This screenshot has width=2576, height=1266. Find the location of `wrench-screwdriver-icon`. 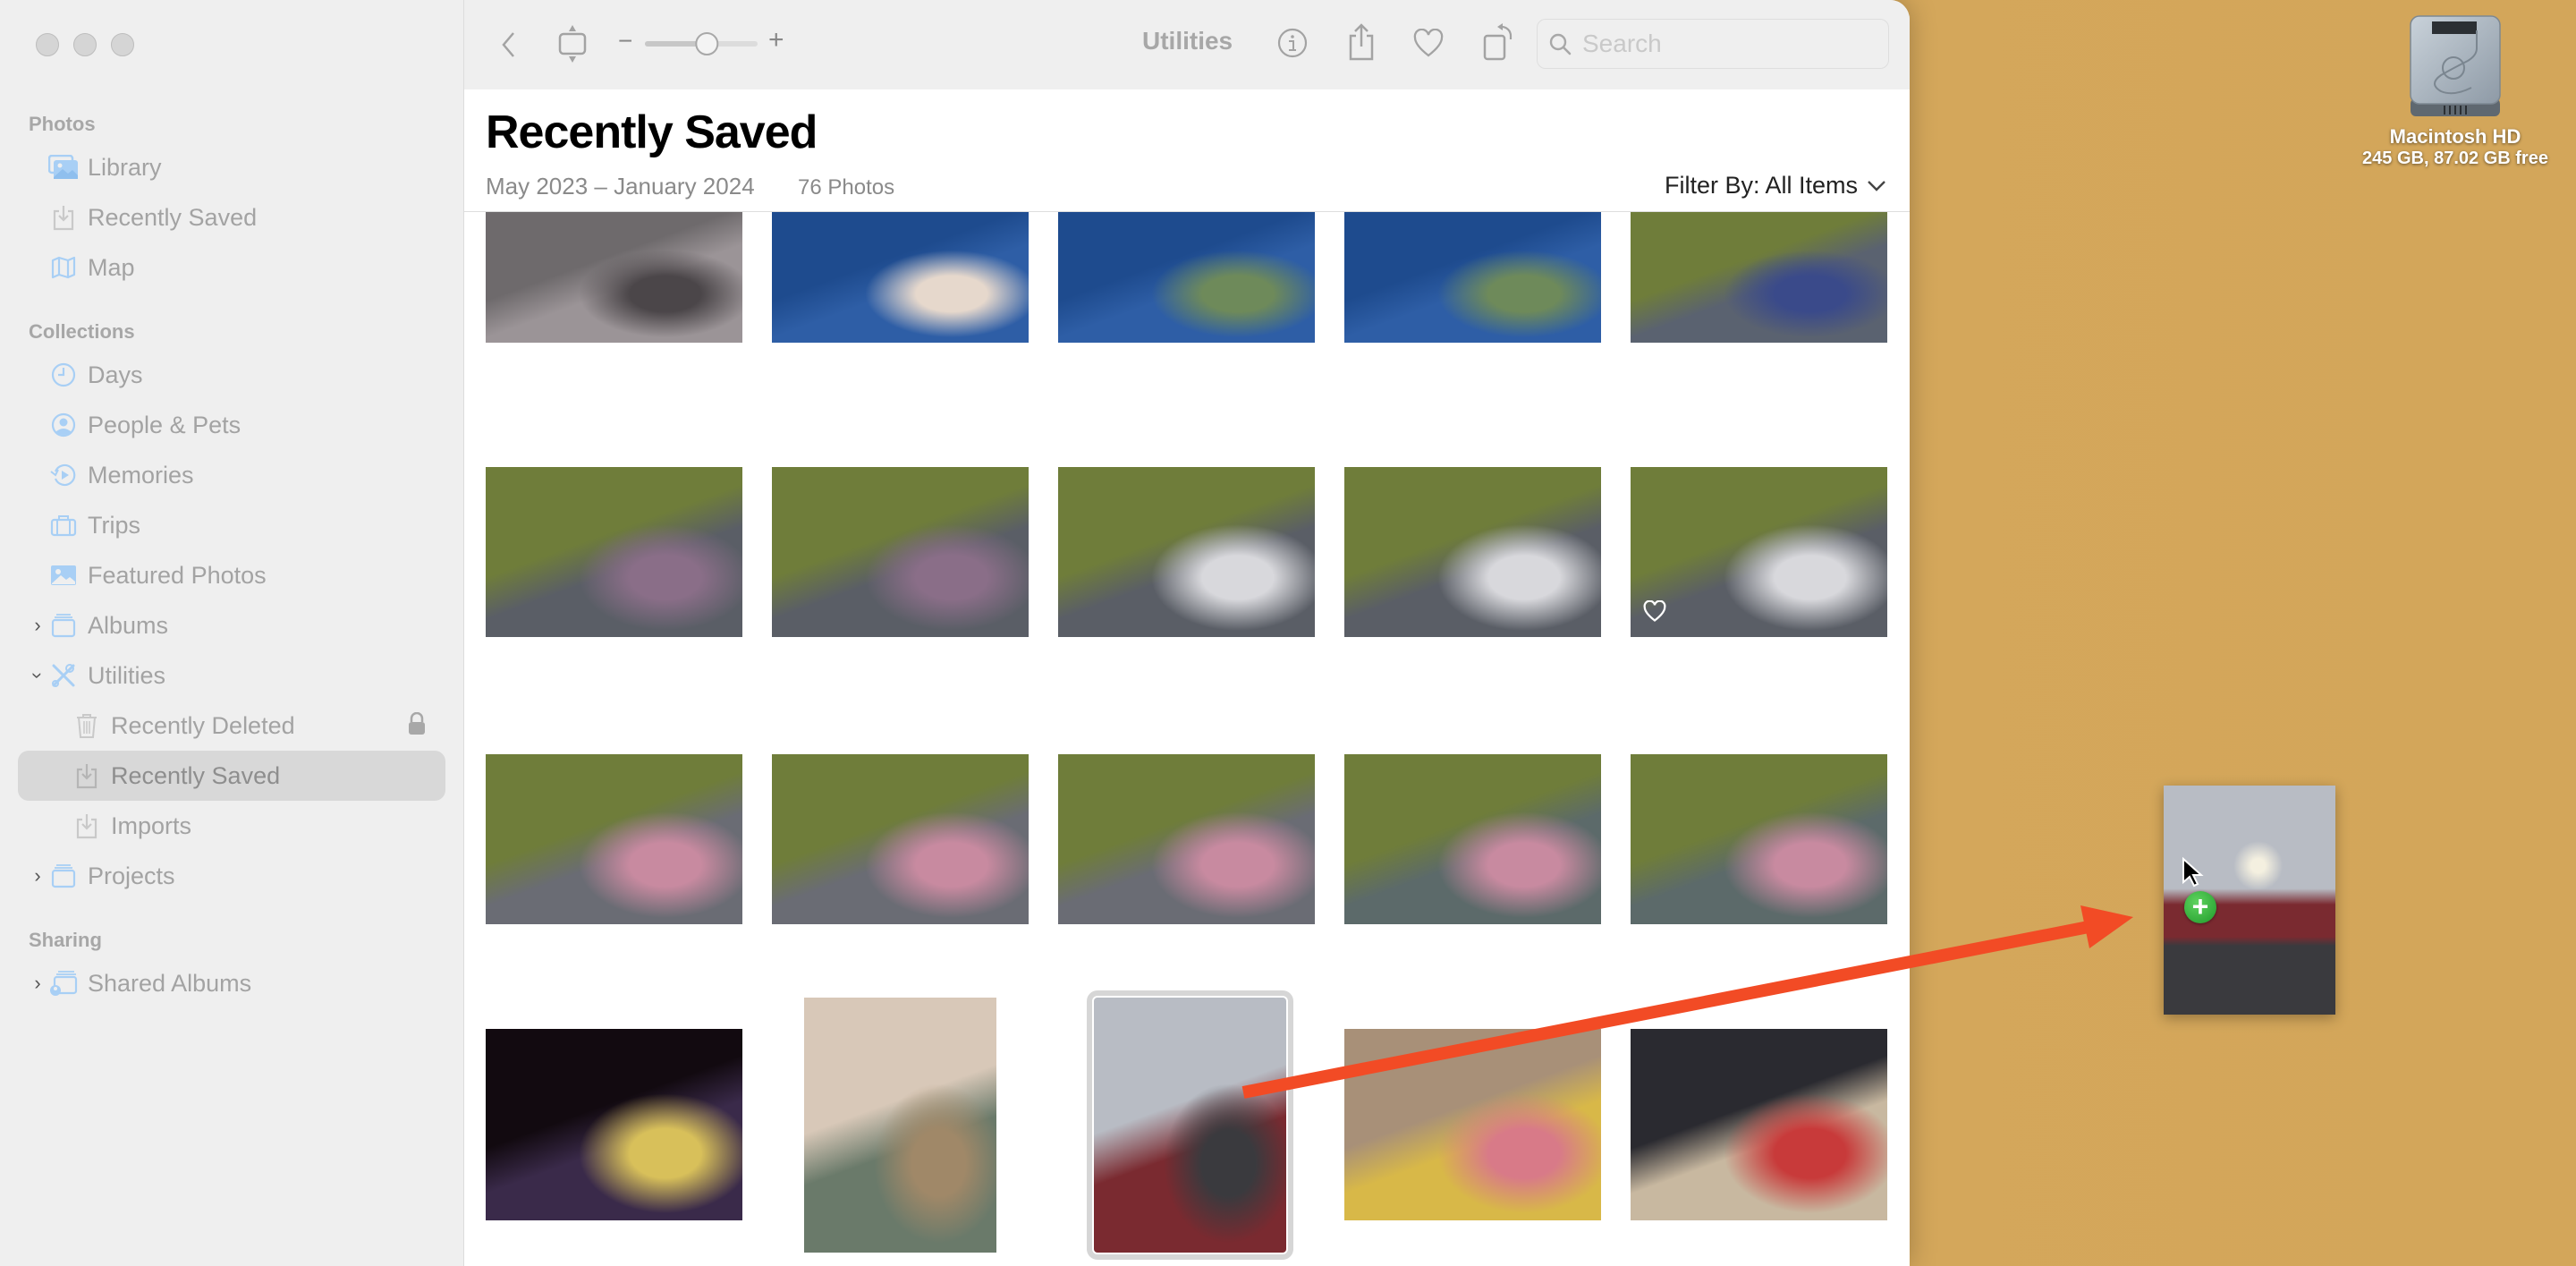

wrench-screwdriver-icon is located at coordinates (63, 675).